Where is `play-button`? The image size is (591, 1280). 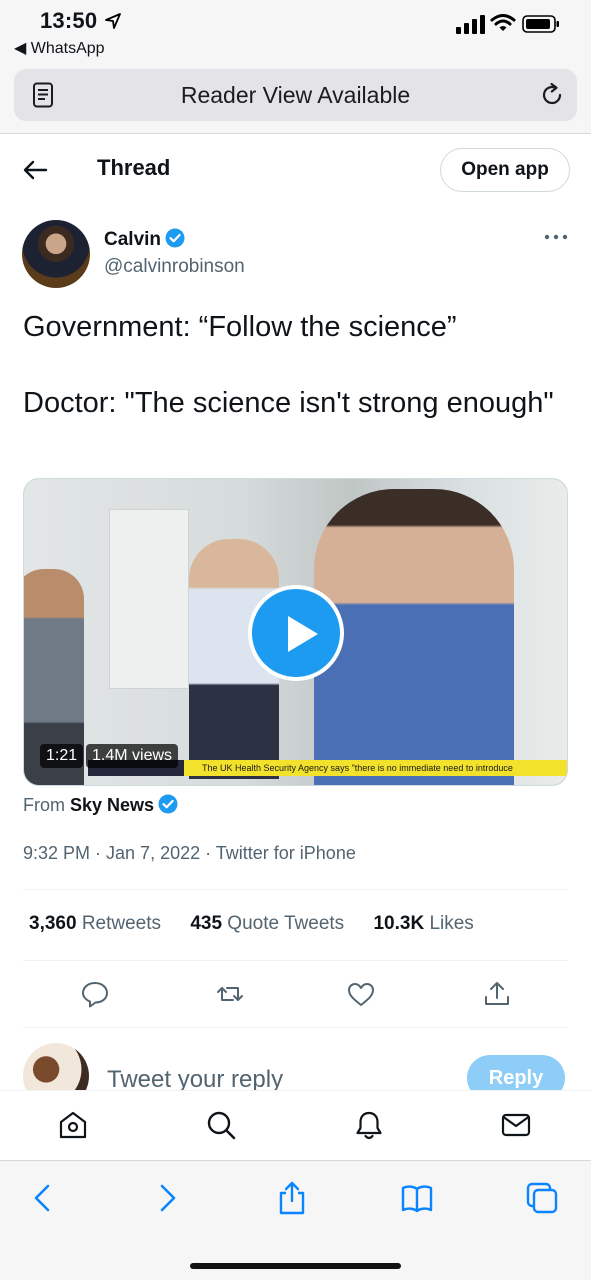
play-button is located at coordinates (296, 633).